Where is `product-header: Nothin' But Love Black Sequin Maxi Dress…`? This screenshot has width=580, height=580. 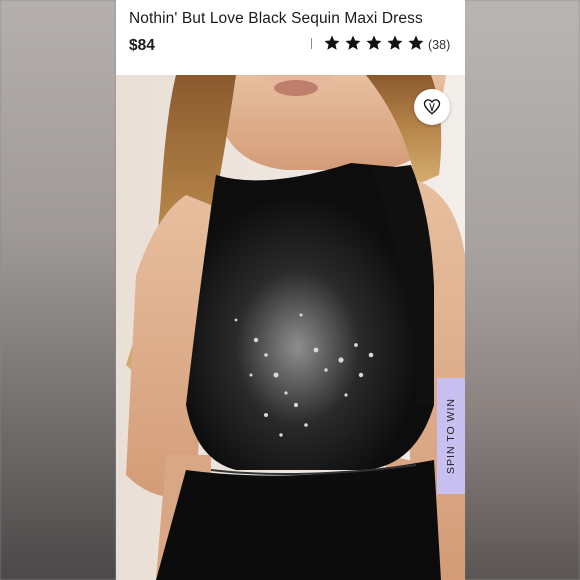 product-header: Nothin' But Love Black Sequin Maxi Dress… is located at coordinates (290, 38).